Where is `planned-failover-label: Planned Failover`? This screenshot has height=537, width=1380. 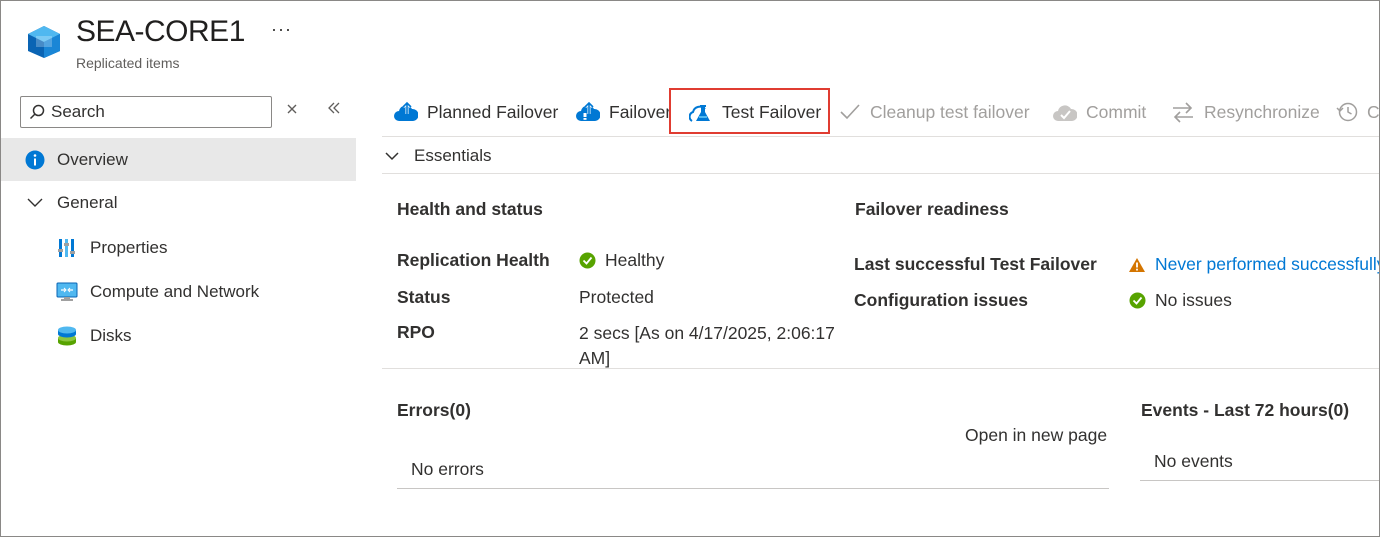 planned-failover-label: Planned Failover is located at coordinates (493, 111).